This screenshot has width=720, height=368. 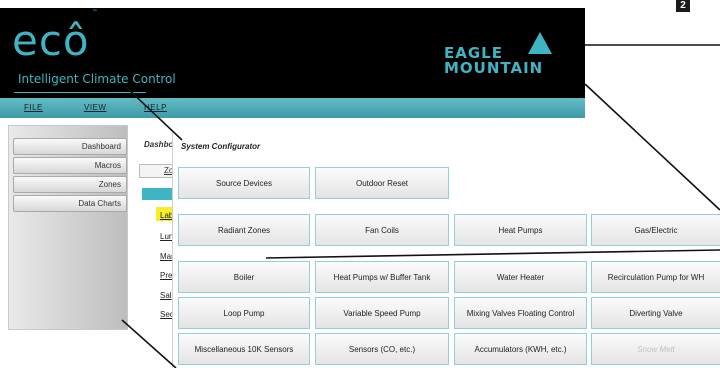 What do you see at coordinates (149, 343) in the screenshot?
I see `callout-line-sidebar` at bounding box center [149, 343].